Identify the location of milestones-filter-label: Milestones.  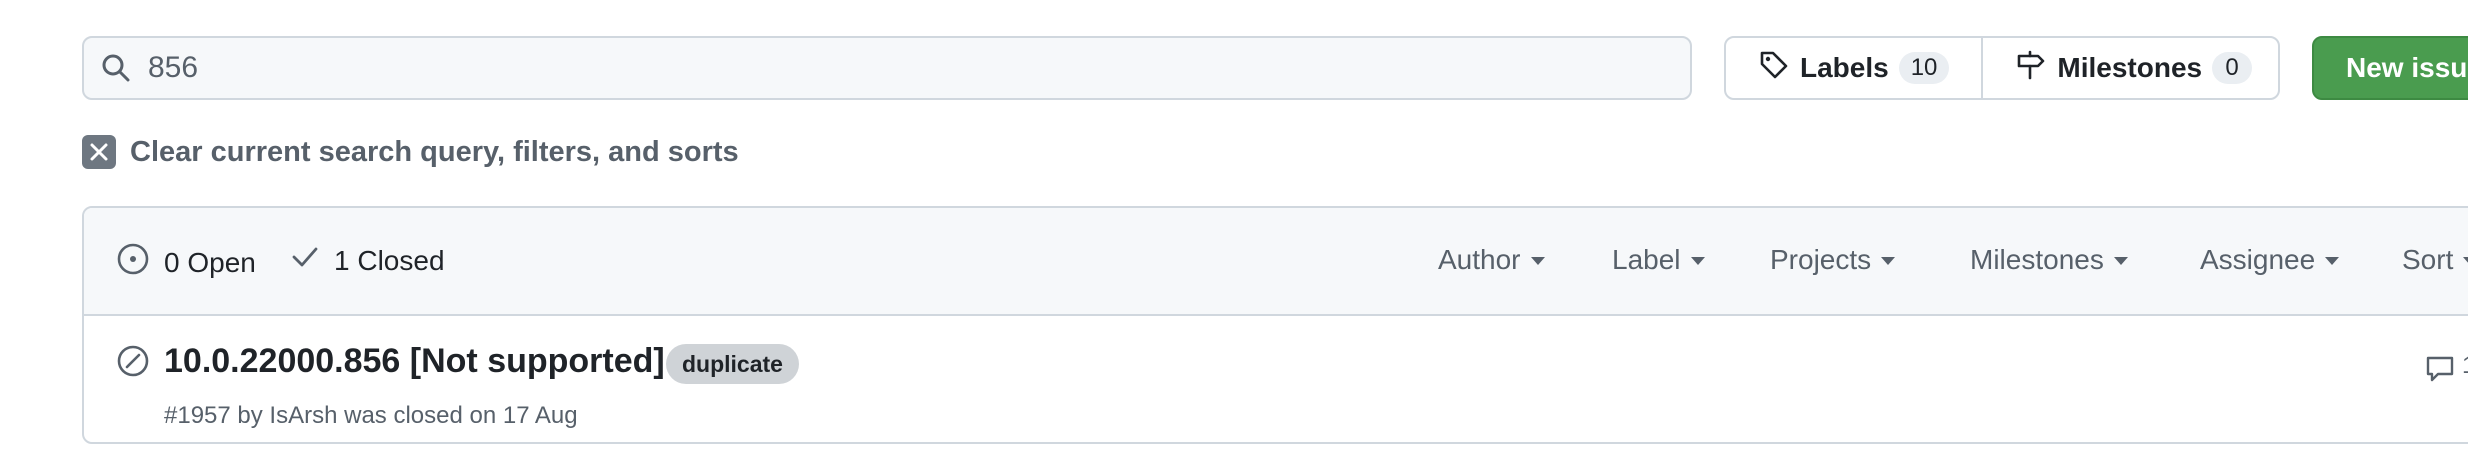
(2037, 259).